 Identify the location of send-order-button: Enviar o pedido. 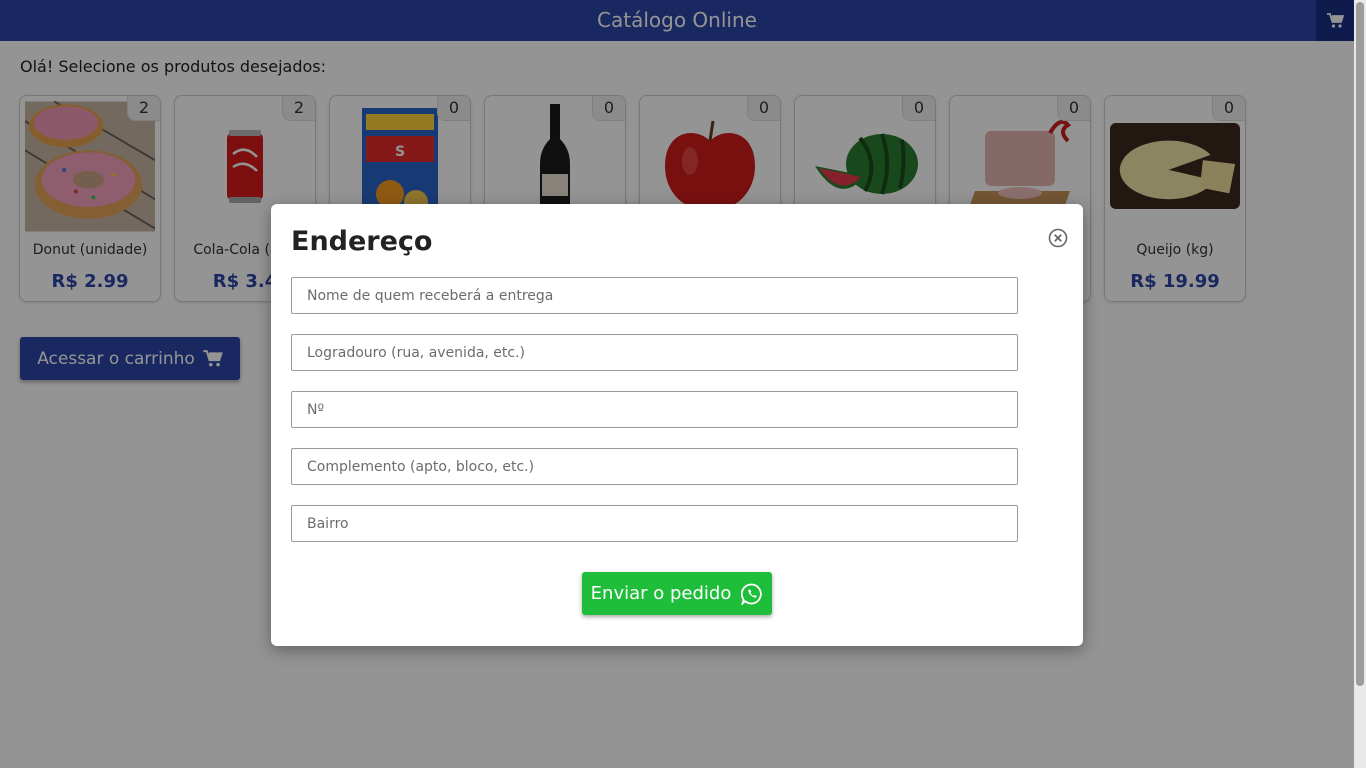
(677, 593).